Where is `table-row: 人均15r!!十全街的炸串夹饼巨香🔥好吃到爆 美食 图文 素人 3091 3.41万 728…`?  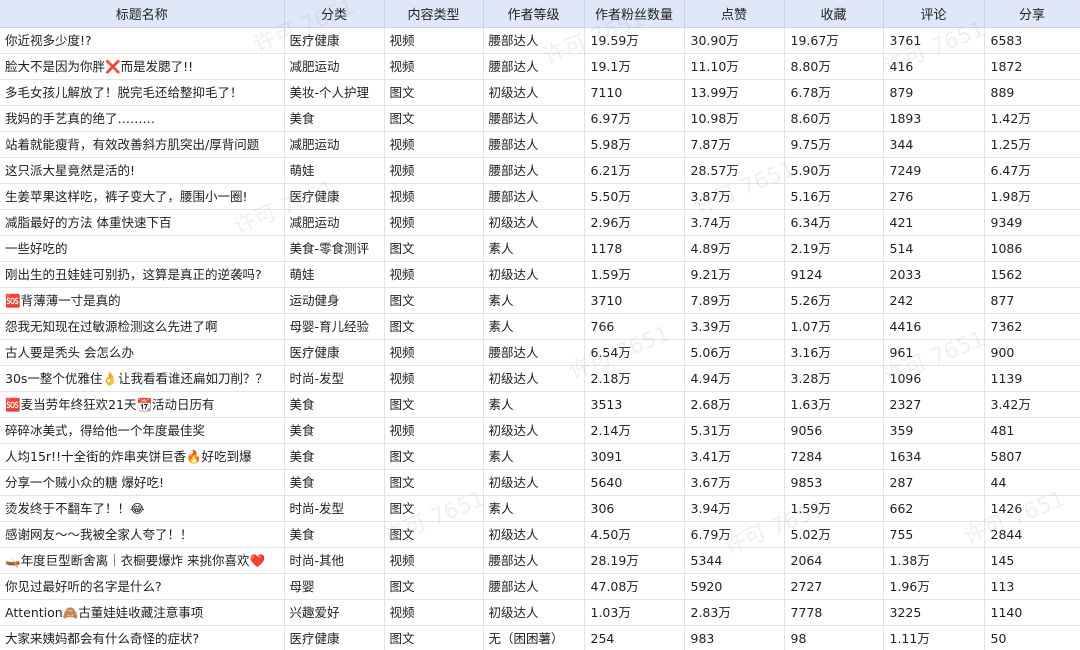
table-row: 人均15r!!十全街的炸串夹饼巨香🔥好吃到爆 美食 图文 素人 3091 3.41万 728… is located at coordinates (540, 456).